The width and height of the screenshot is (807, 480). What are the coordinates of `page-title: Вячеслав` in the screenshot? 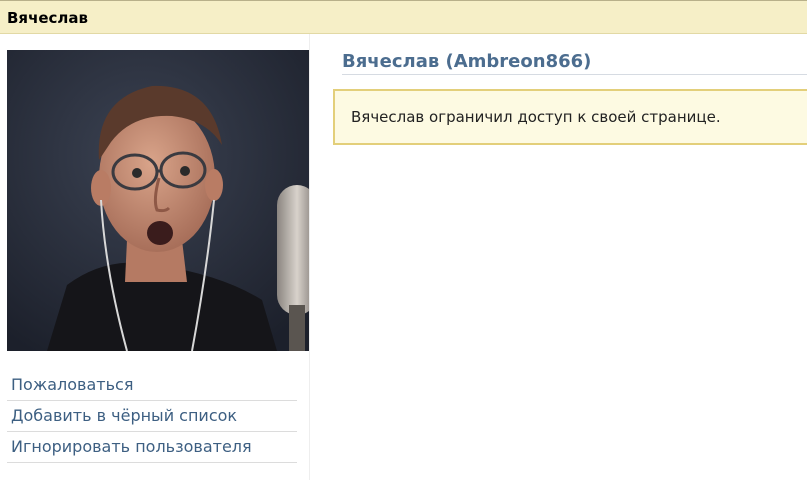 It's located at (48, 18).